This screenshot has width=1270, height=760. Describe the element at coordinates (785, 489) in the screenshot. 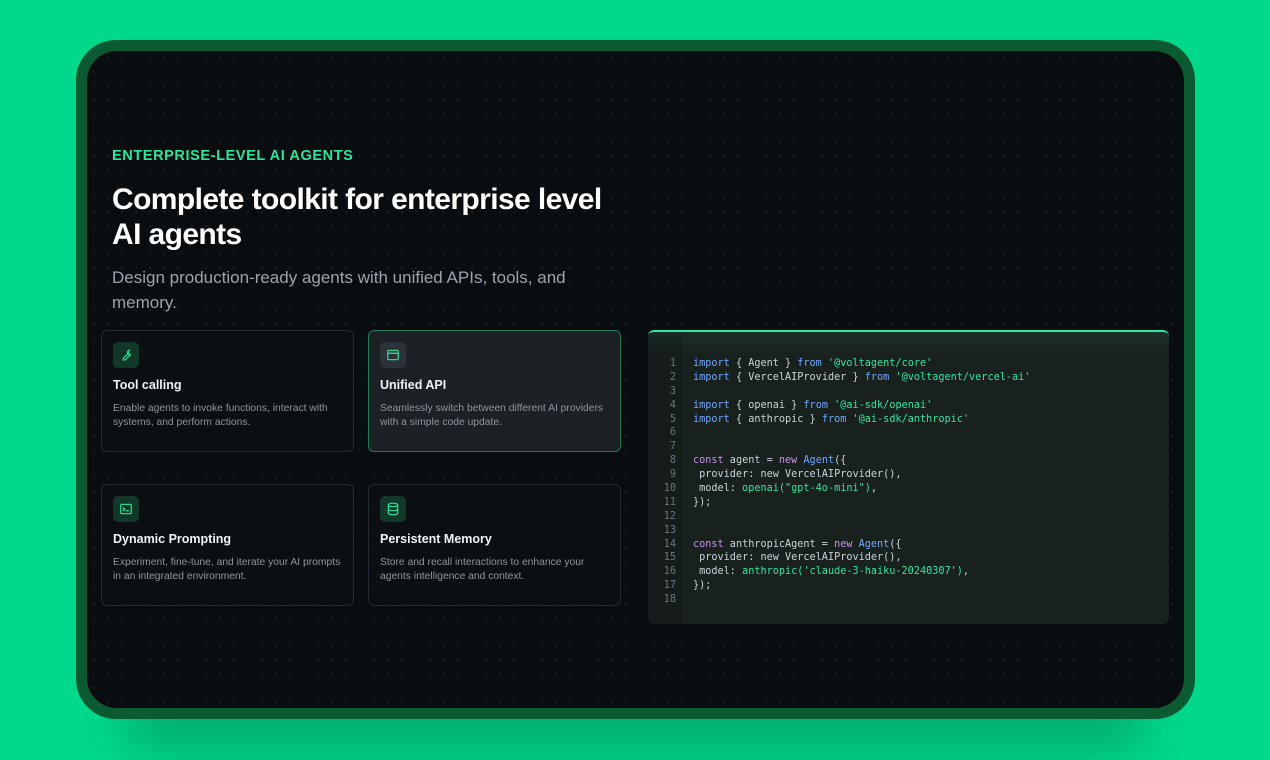

I see `code-text: model: openai("gpt-4o-mini"),` at that location.